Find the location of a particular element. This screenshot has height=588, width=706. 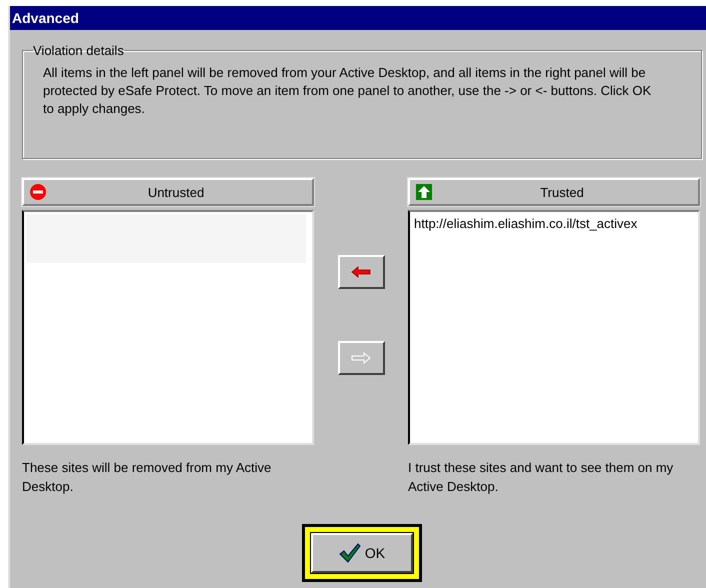

panel-caption: I trust these sites and want to see them on my Active Desktop. is located at coordinates (541, 477).